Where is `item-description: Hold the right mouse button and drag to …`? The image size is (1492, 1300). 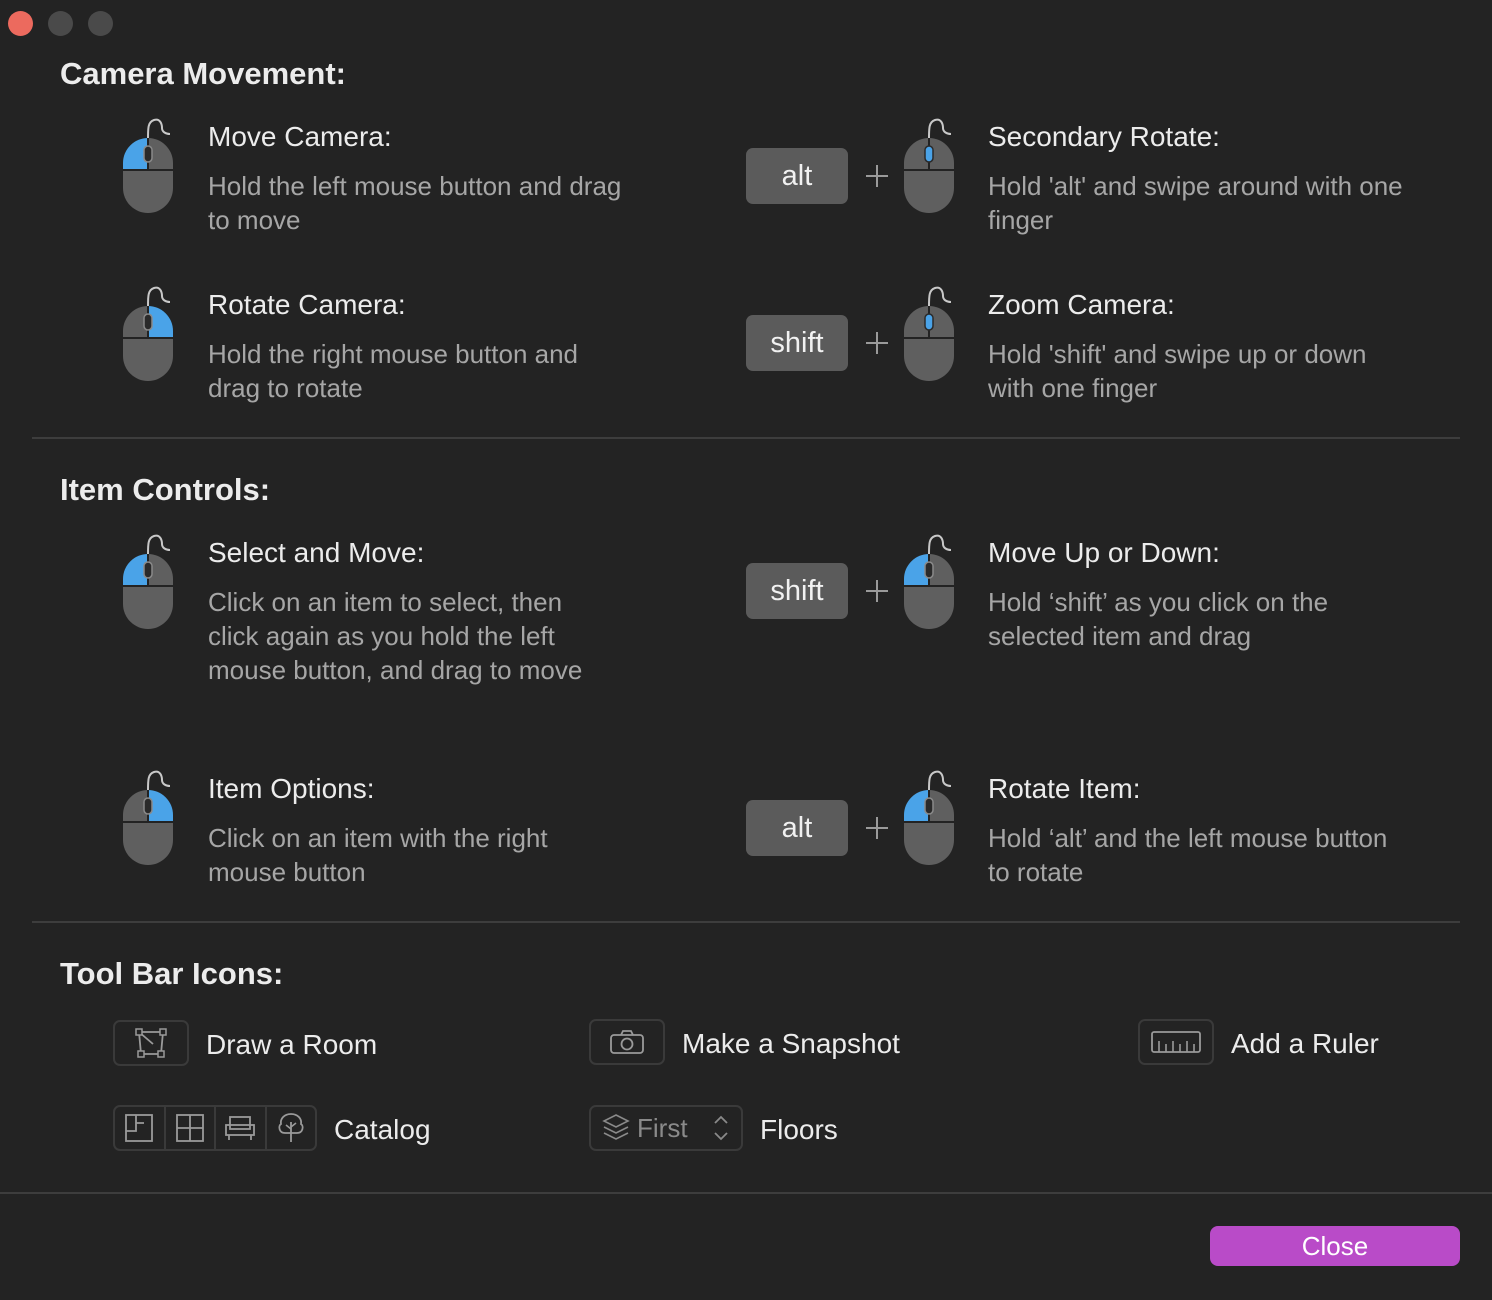
item-description: Hold the right mouse button and drag to … is located at coordinates (393, 371).